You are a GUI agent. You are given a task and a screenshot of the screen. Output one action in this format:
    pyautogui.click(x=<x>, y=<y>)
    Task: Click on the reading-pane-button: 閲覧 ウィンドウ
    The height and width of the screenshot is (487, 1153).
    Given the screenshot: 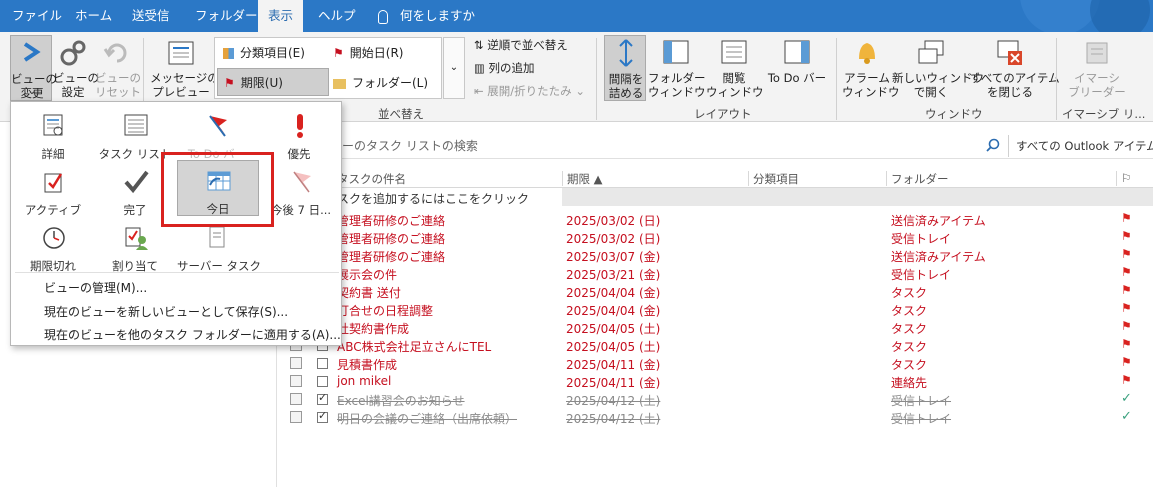 What is the action you would take?
    pyautogui.click(x=735, y=69)
    